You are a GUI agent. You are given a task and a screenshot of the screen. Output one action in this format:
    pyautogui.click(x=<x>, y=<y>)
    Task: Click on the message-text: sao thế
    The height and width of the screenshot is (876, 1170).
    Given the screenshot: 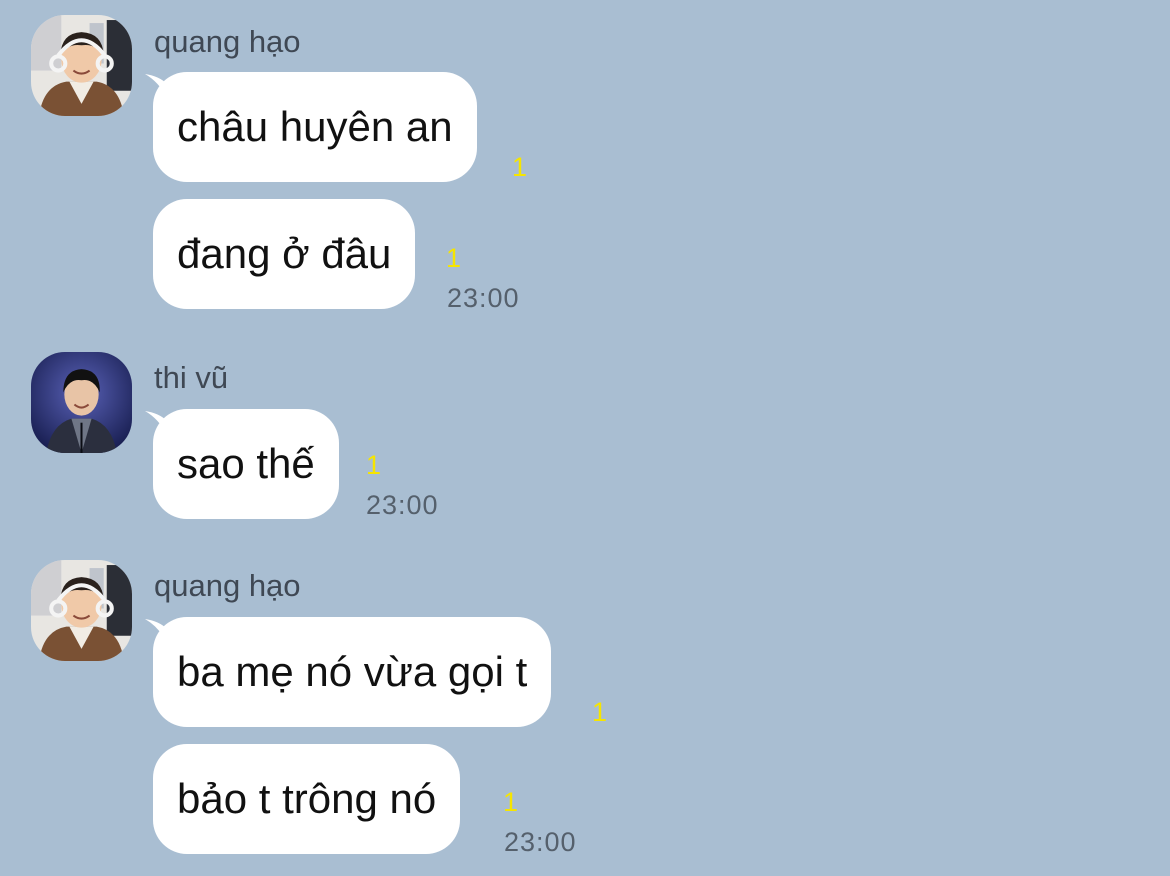 What is the action you would take?
    pyautogui.click(x=246, y=463)
    